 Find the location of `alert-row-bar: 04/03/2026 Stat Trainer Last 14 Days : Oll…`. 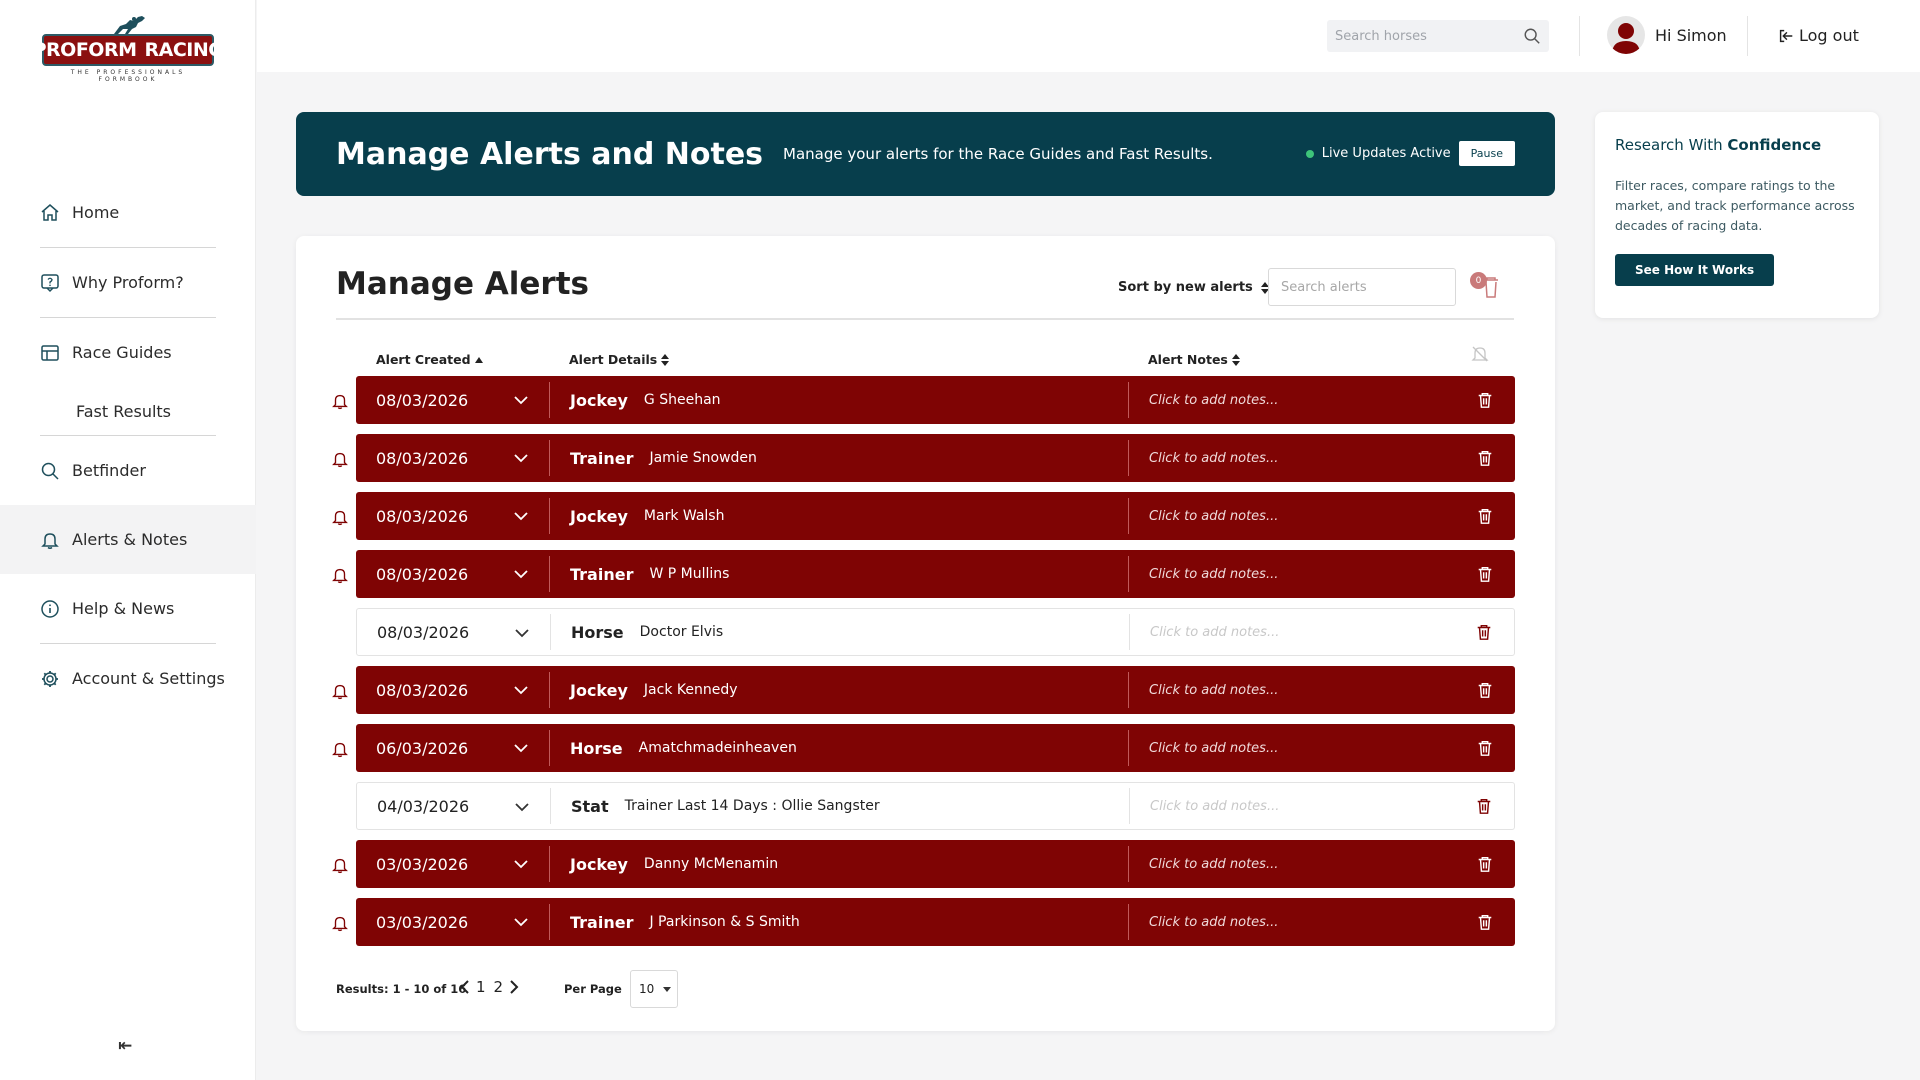

alert-row-bar: 04/03/2026 Stat Trainer Last 14 Days : Oll… is located at coordinates (935, 806).